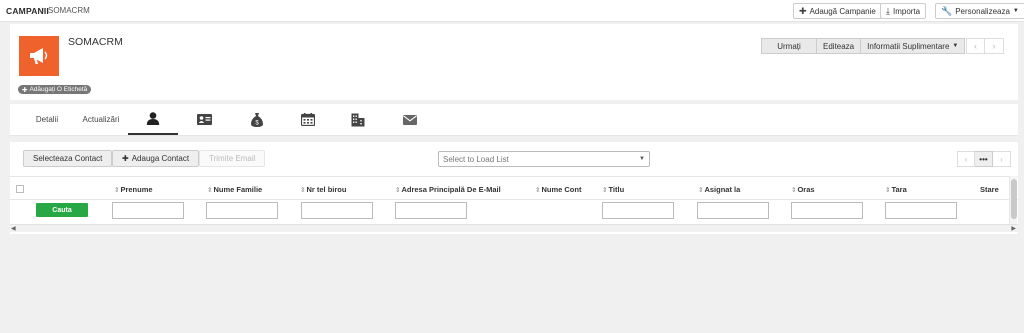  I want to click on scrollbar-thumb, so click(1014, 199).